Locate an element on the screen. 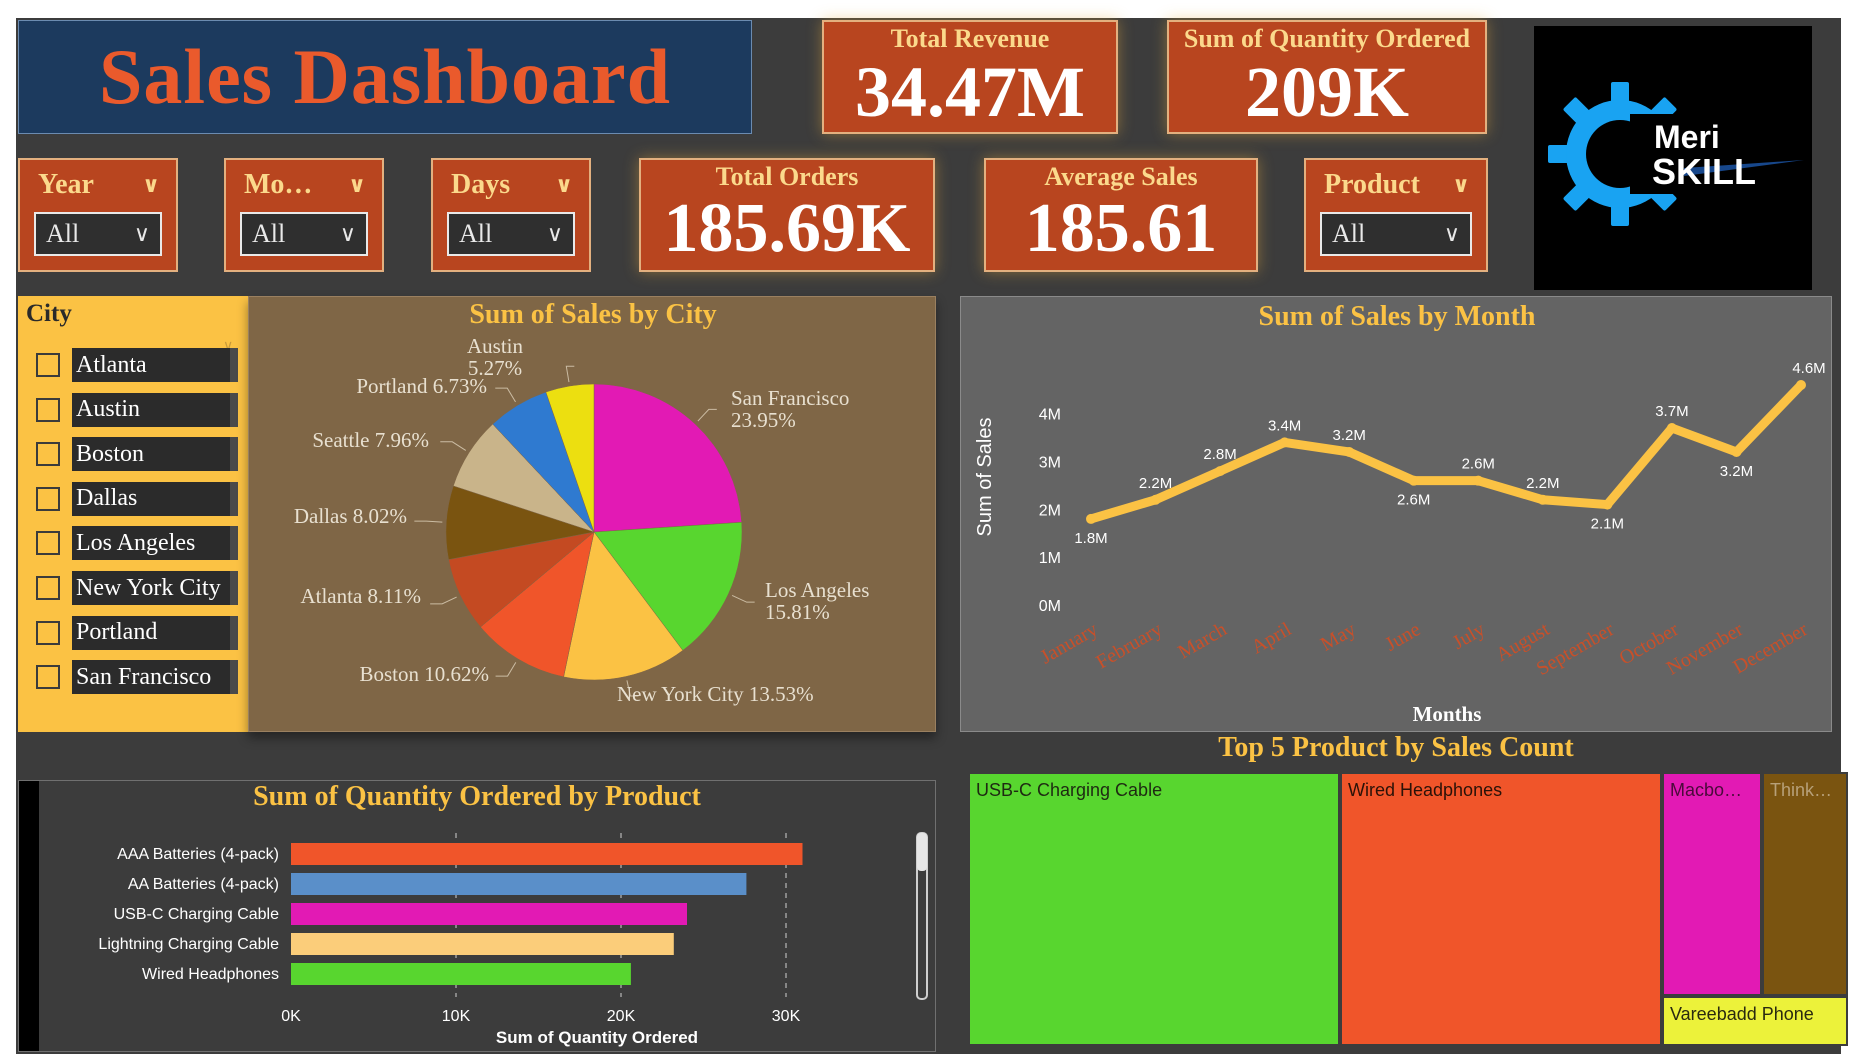 The height and width of the screenshot is (1056, 1857). pie-label: San Francisco is located at coordinates (790, 398).